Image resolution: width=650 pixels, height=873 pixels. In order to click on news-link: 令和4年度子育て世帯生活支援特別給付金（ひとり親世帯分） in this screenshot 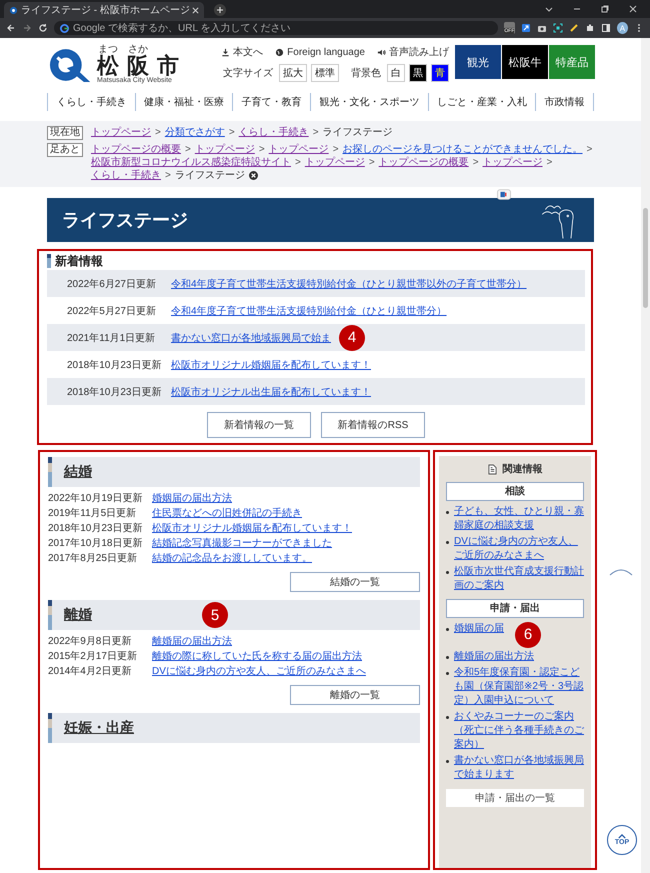, I will do `click(309, 311)`.